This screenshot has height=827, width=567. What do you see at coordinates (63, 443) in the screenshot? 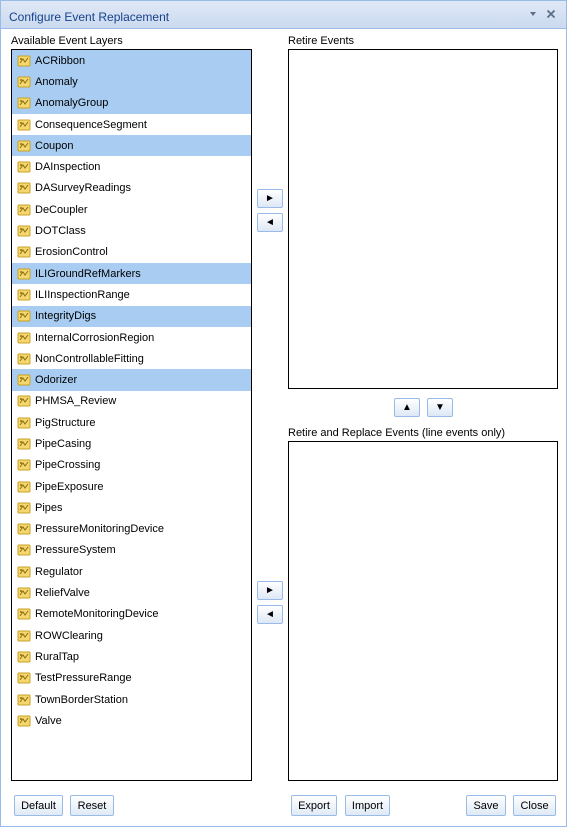
I see `layer-name: PipeCasing` at bounding box center [63, 443].